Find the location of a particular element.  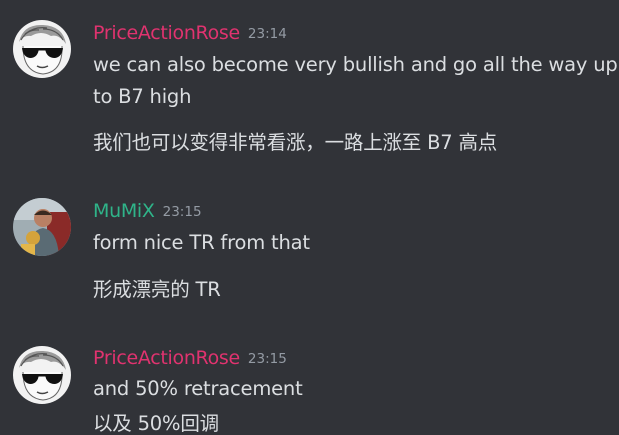

message-text: 以及 50%回调 is located at coordinates (156, 423).